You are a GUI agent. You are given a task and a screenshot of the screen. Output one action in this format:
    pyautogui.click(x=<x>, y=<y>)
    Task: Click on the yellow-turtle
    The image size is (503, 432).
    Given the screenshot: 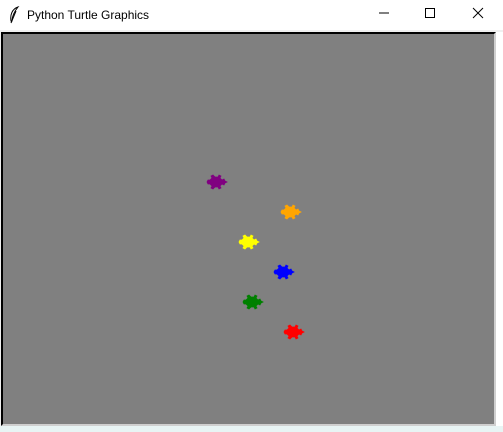 What is the action you would take?
    pyautogui.click(x=249, y=242)
    